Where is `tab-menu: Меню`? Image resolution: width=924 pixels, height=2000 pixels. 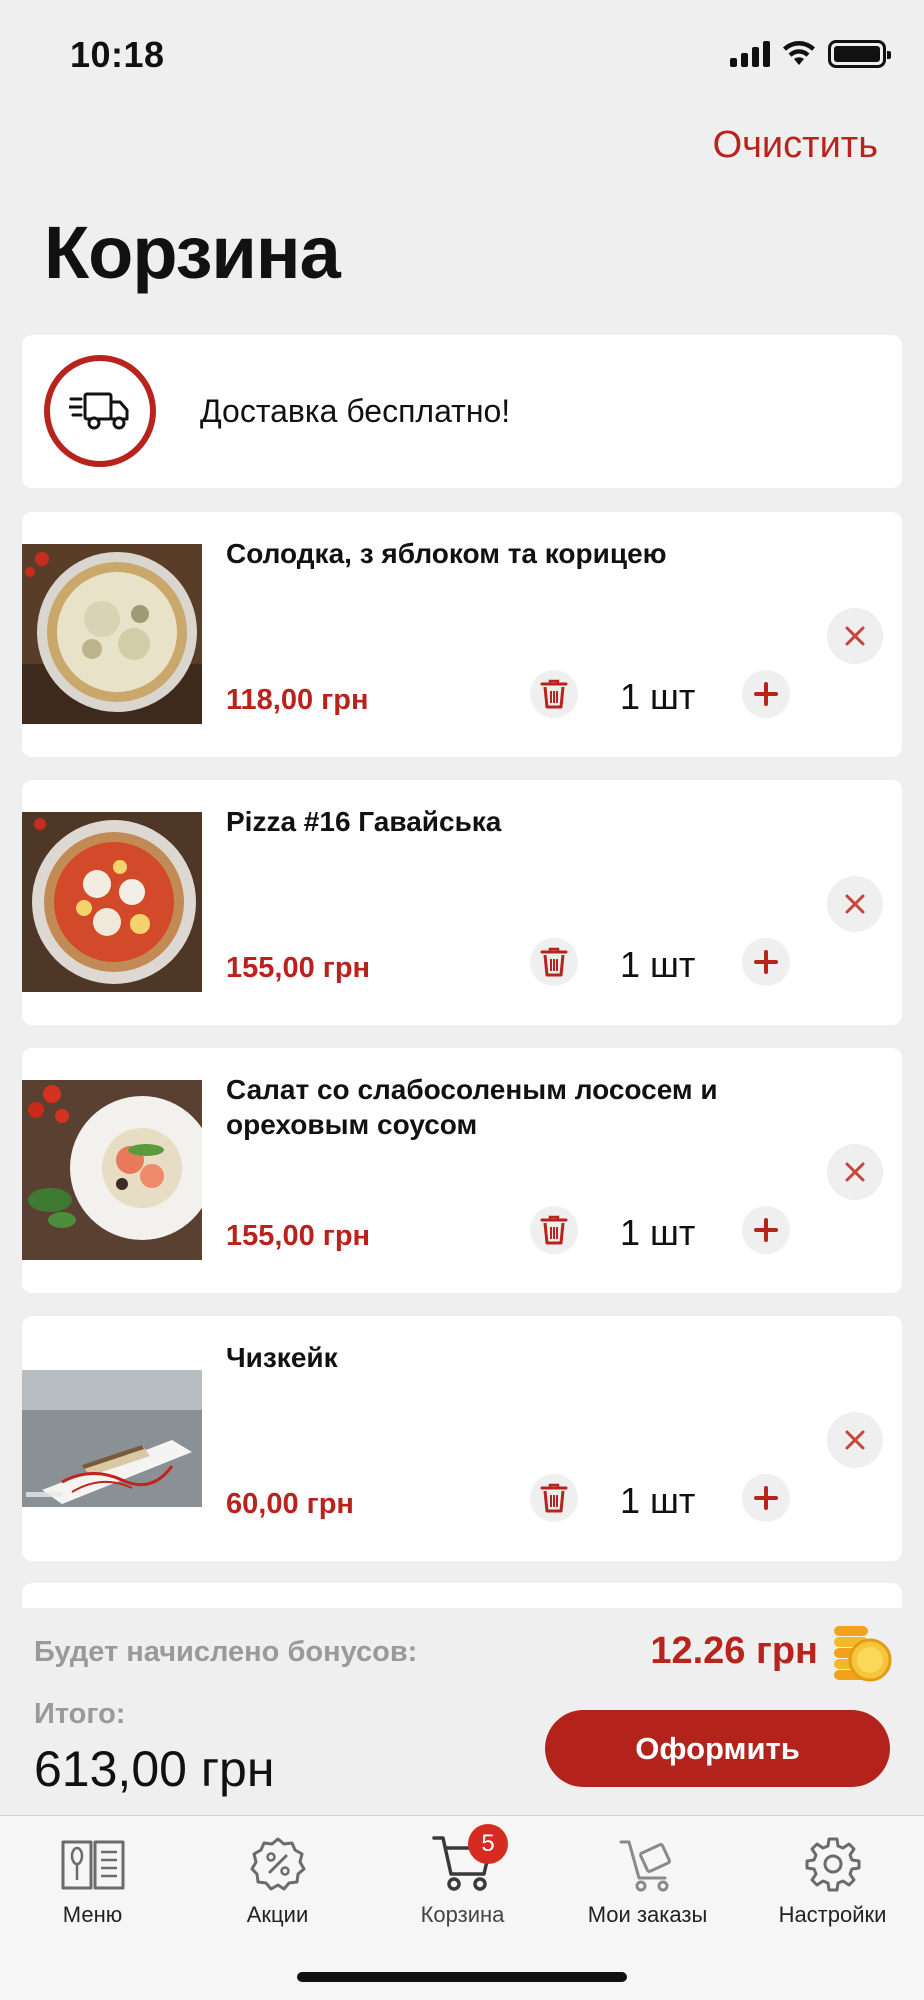
tab-menu: Меню is located at coordinates (92, 1879).